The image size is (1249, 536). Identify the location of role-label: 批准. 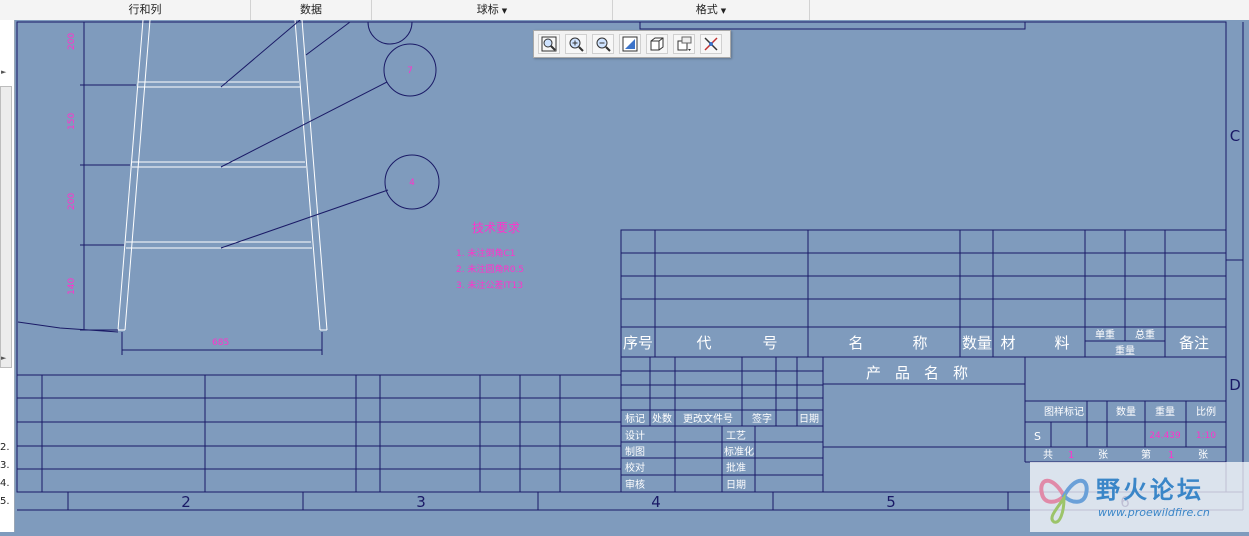
(736, 467).